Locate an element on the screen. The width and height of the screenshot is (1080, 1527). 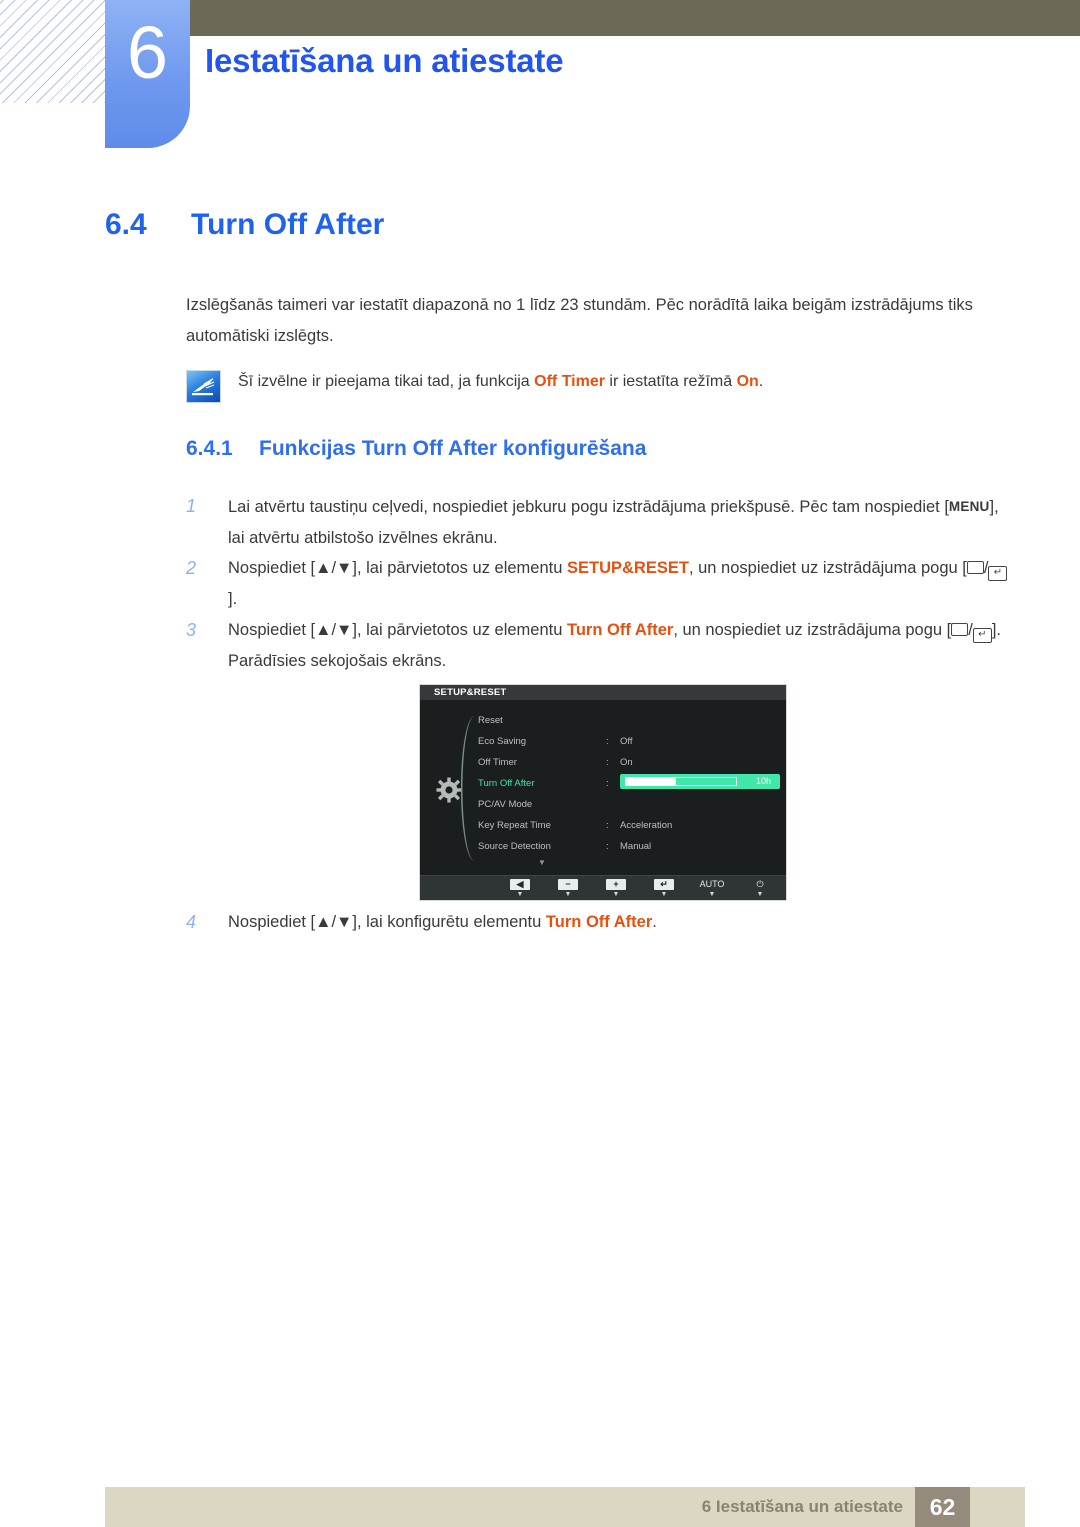
power-button: ⏻ ▼ is located at coordinates (760, 888).